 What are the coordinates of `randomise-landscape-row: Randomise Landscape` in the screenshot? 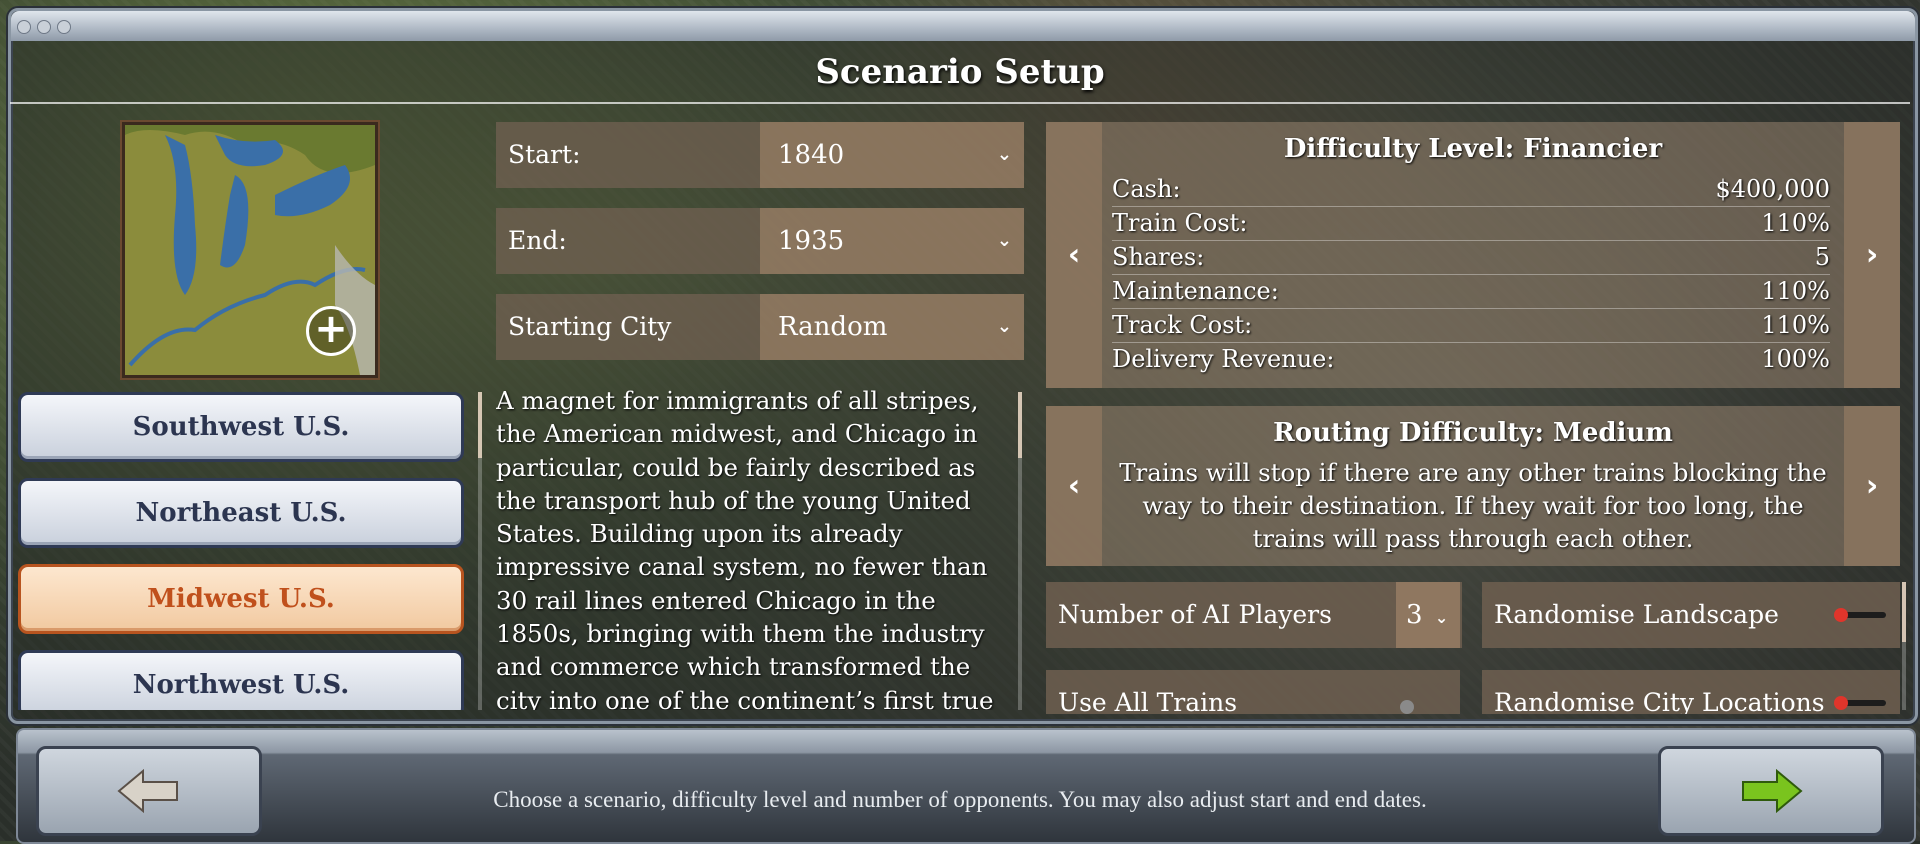 It's located at (1691, 615).